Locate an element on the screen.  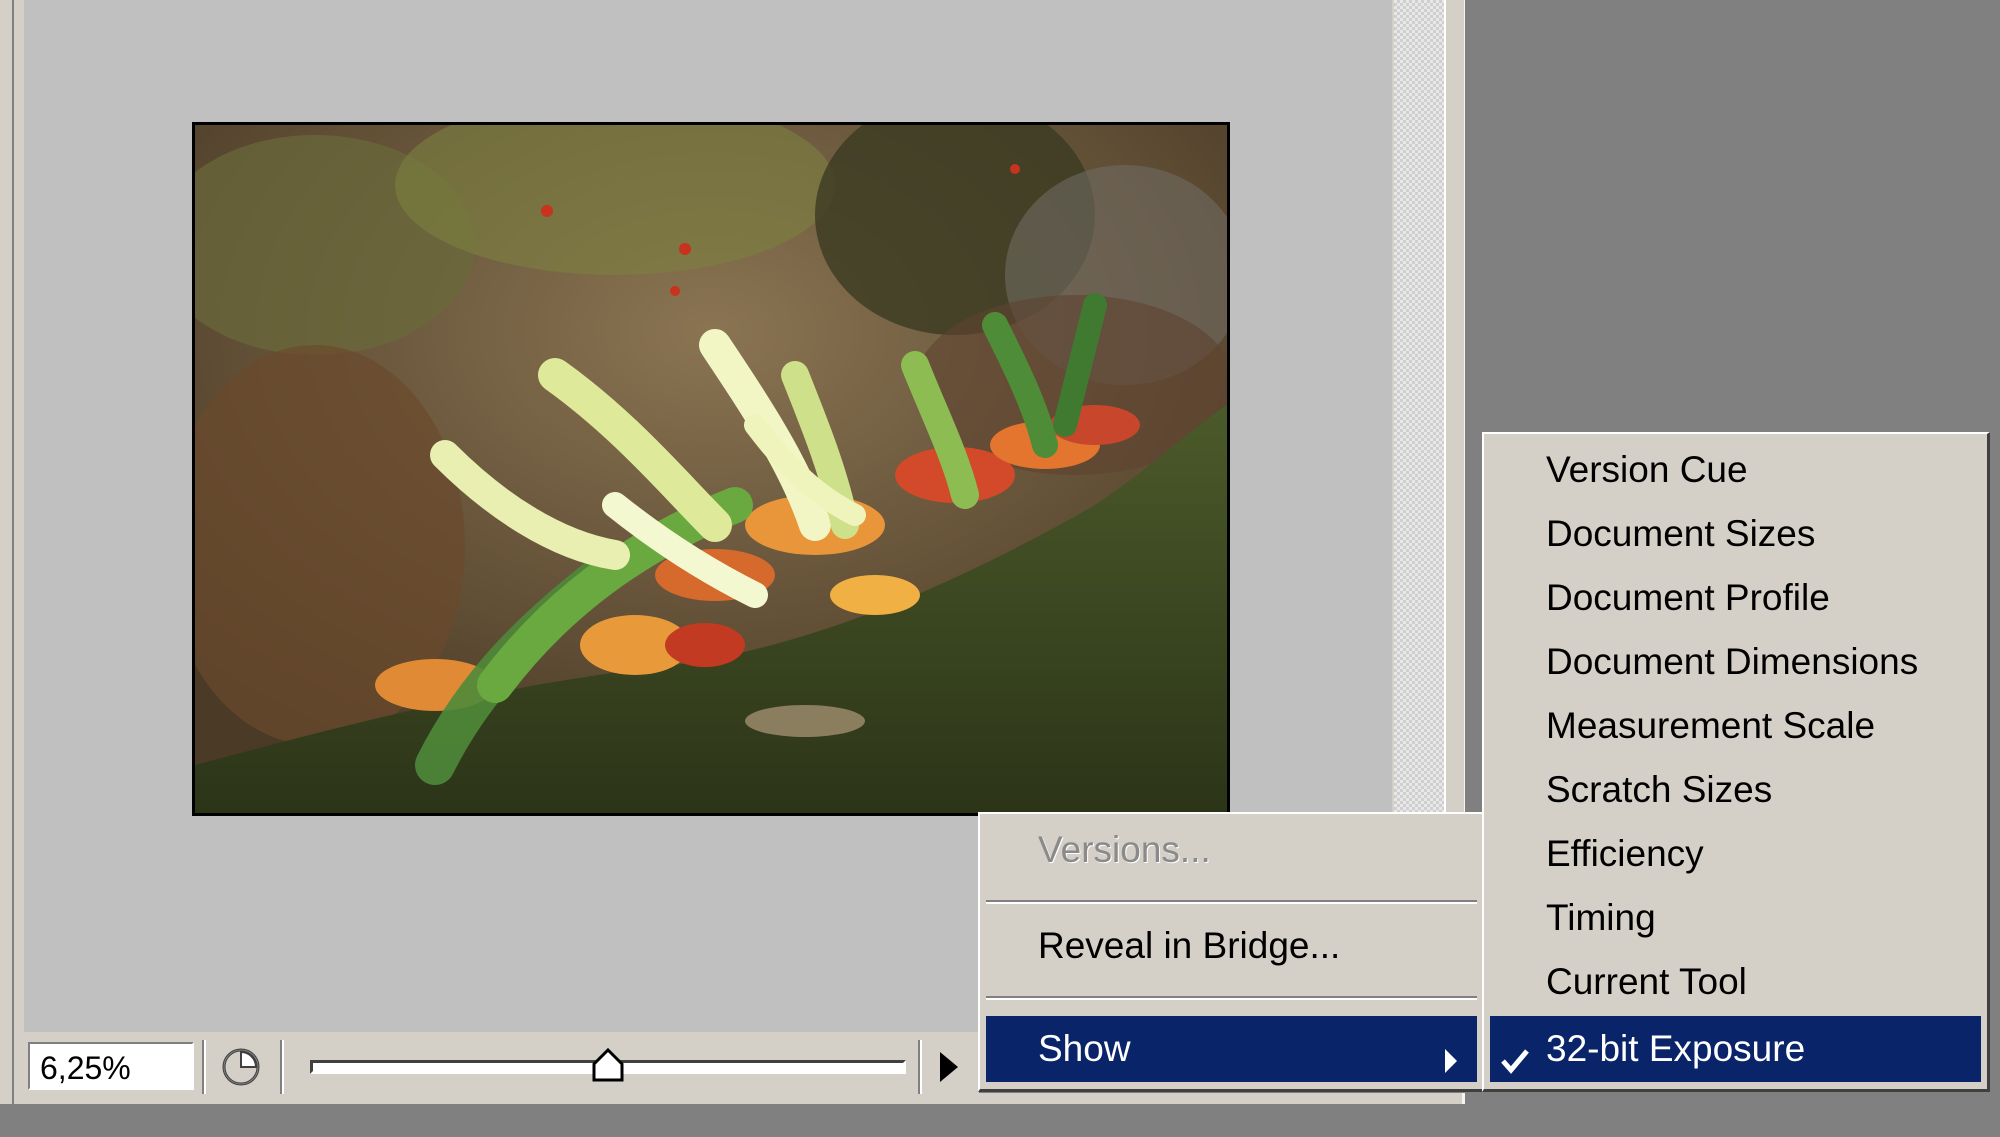
submenu-item-scratch-sizes: Scratch Sizes is located at coordinates (1735, 790).